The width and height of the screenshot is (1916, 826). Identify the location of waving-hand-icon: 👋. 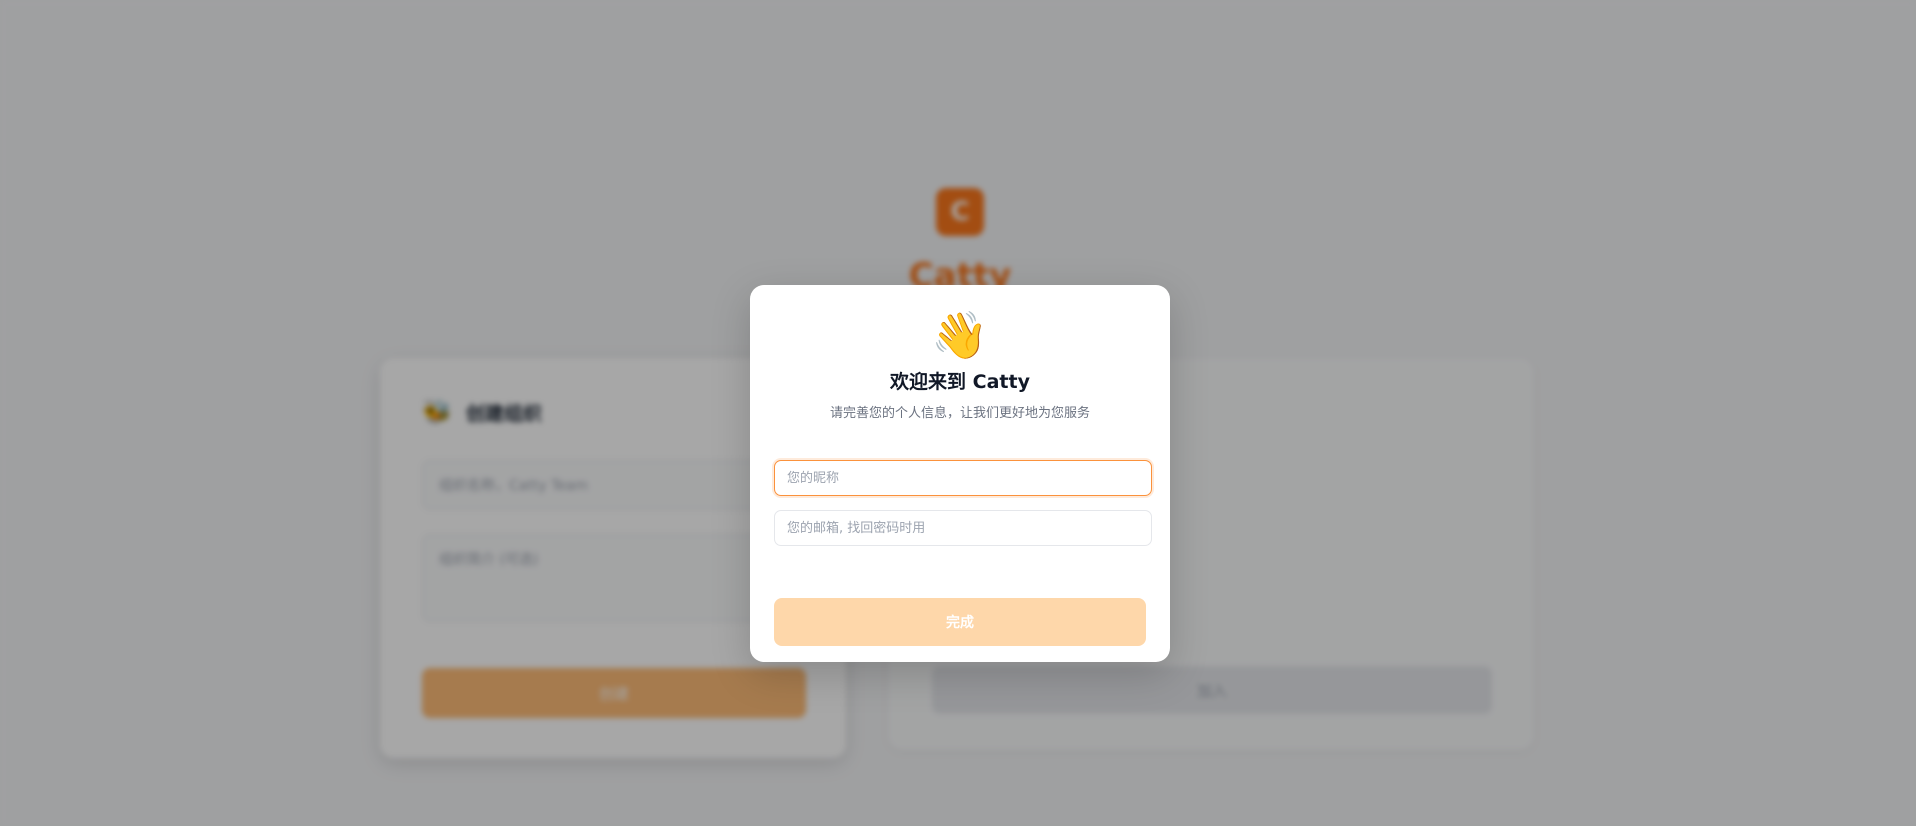
(960, 335).